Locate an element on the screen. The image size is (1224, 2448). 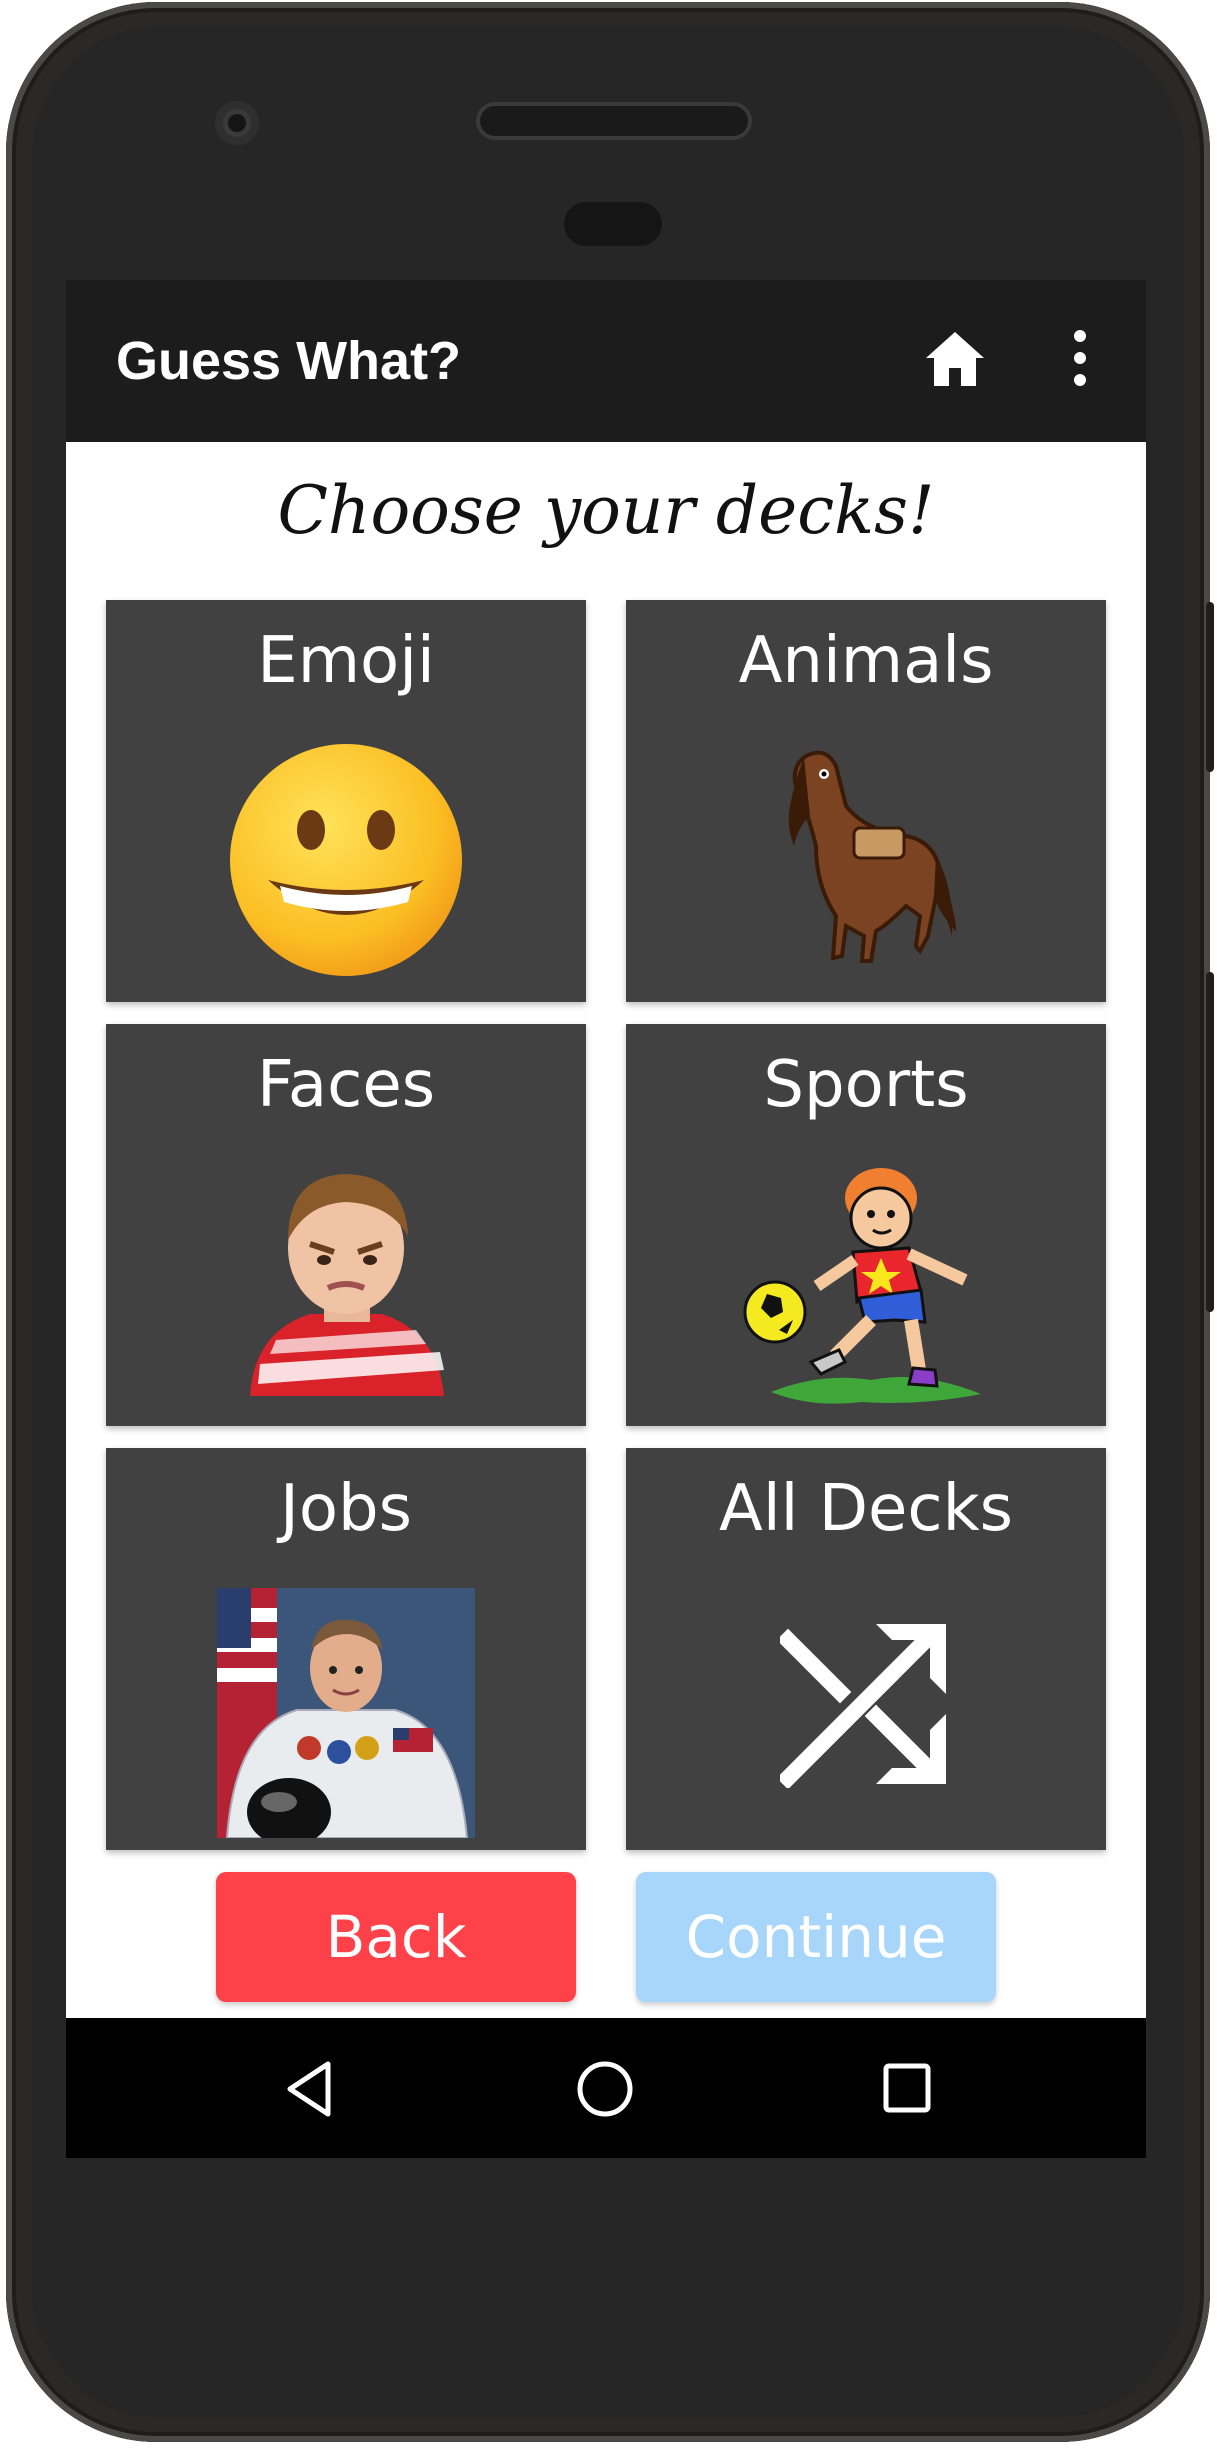
deck-card-animals: Animals is located at coordinates (866, 801).